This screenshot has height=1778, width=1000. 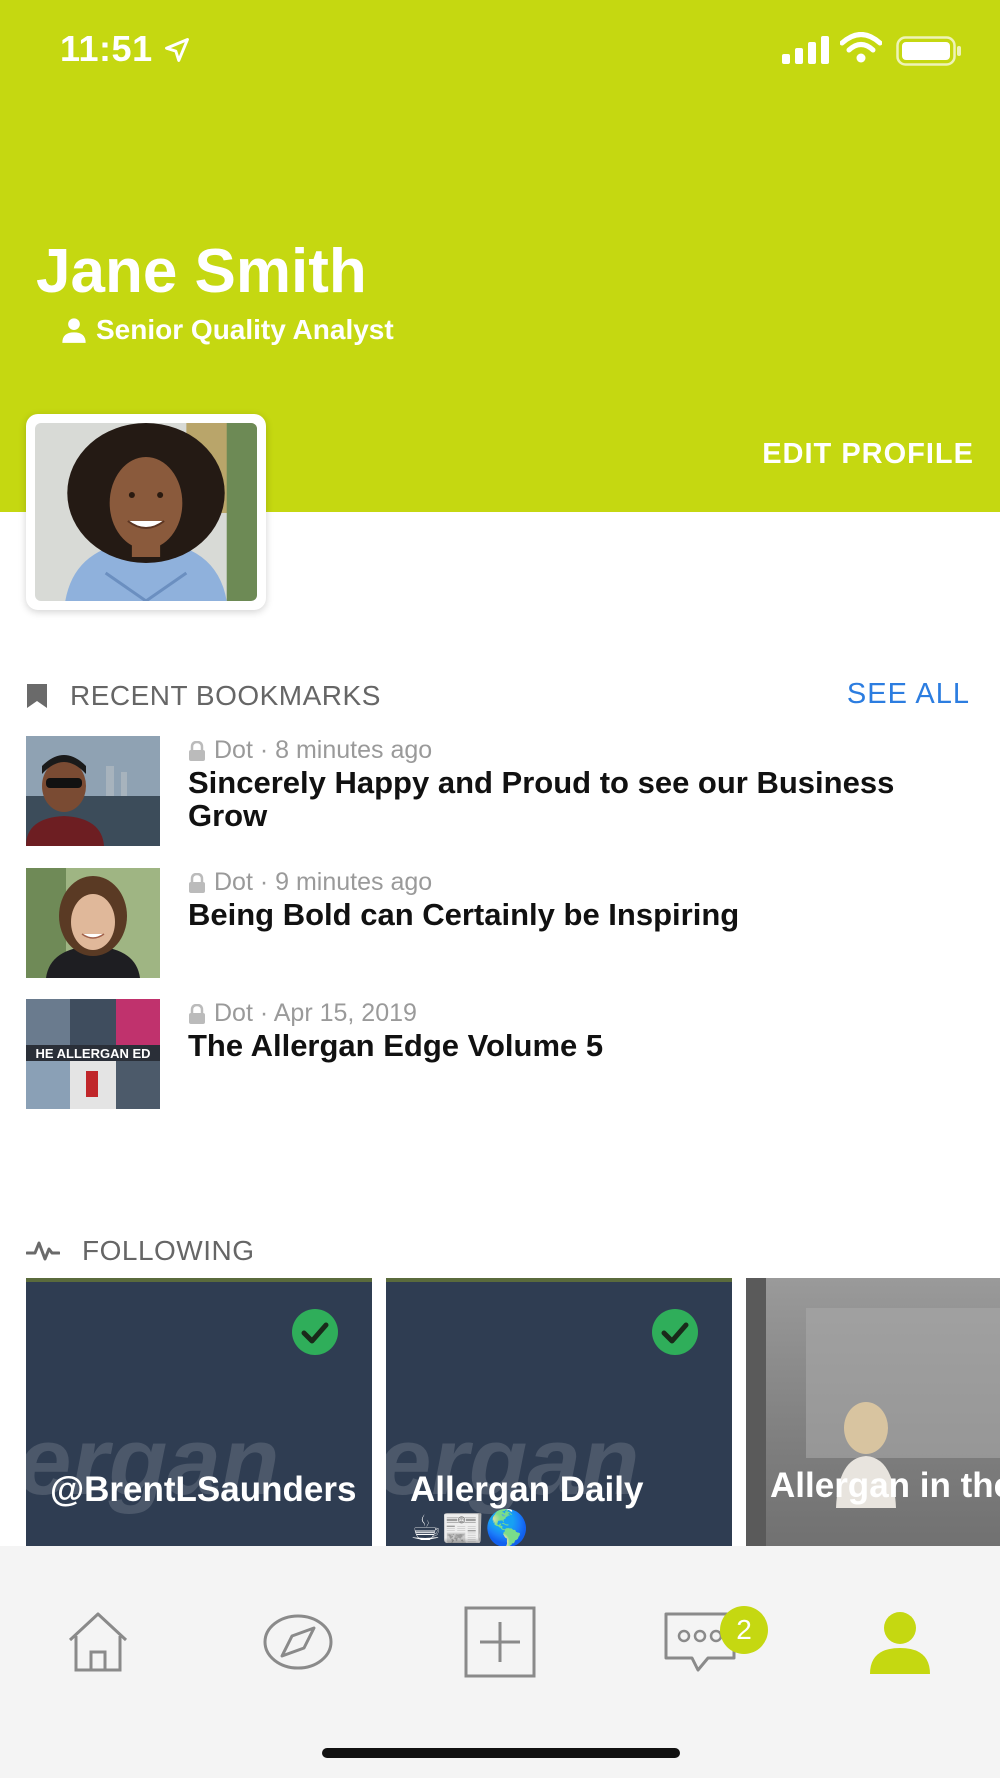 I want to click on bookmark-thumbnail: HE ALLERGAN ED, so click(x=93, y=1054).